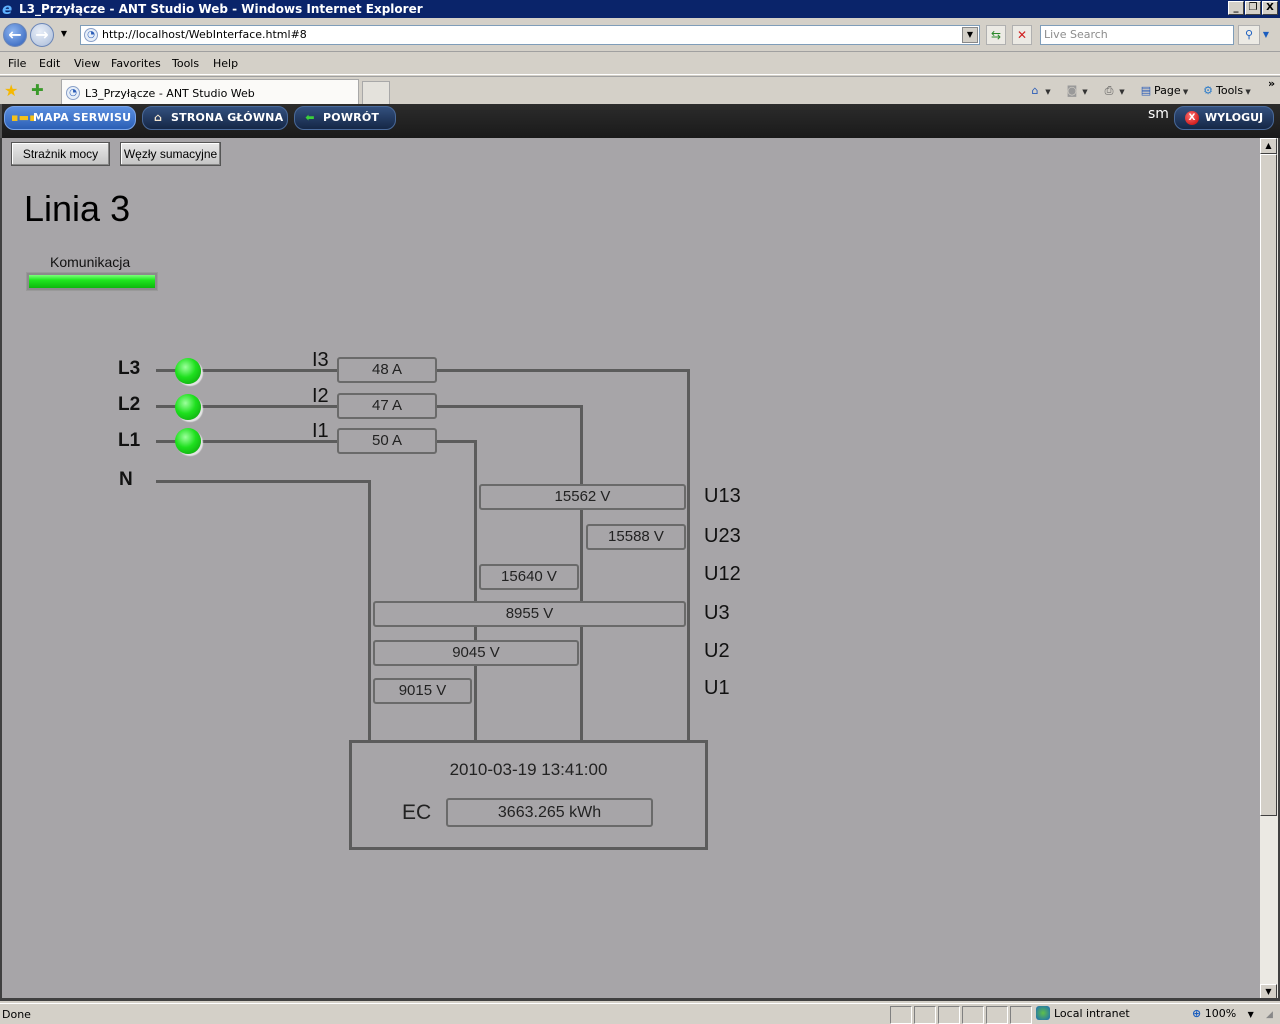 This screenshot has height=1024, width=1280. What do you see at coordinates (73, 93) in the screenshot?
I see `tab-favicon-icon: ◔` at bounding box center [73, 93].